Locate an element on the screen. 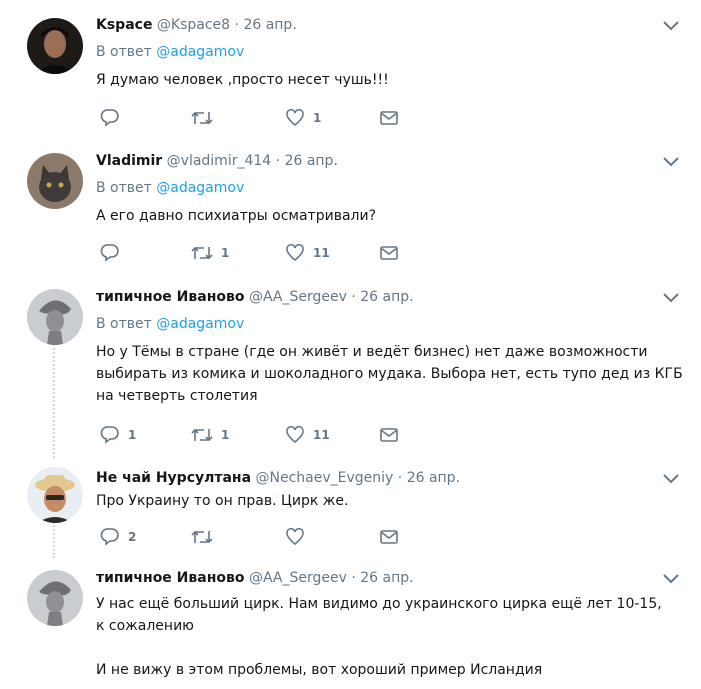 This screenshot has width=701, height=689. reply-button: 1 is located at coordinates (118, 435).